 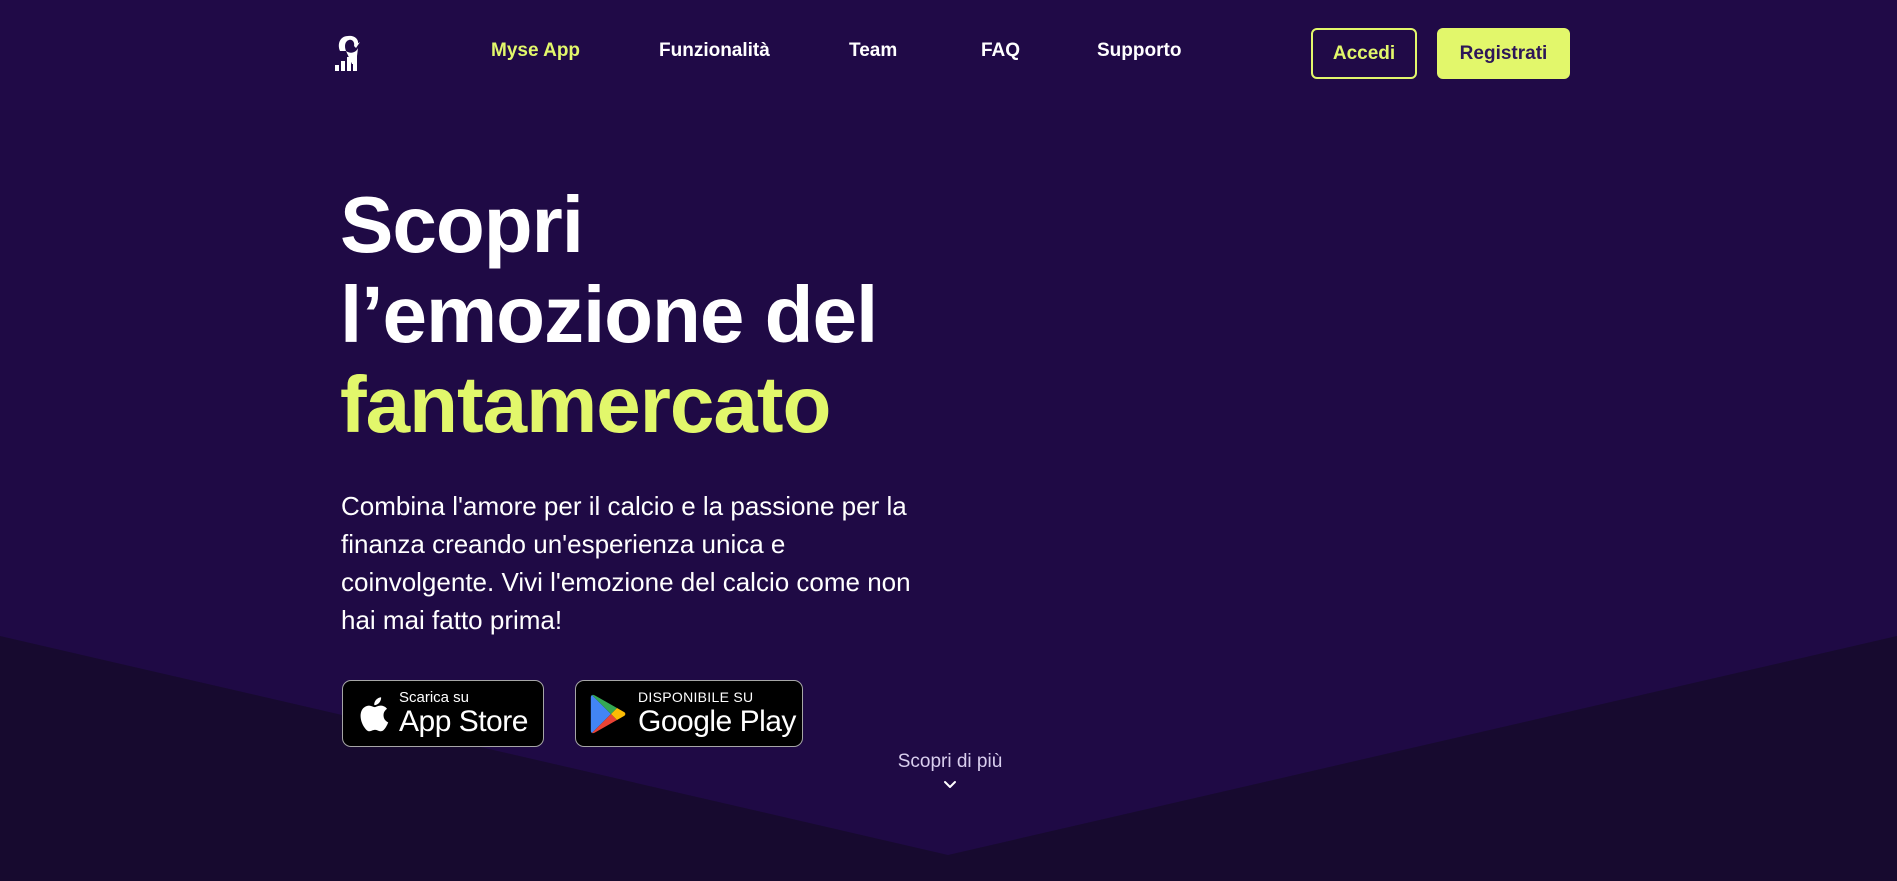 What do you see at coordinates (585, 404) in the screenshot?
I see `hero-title-accent: fantamercato` at bounding box center [585, 404].